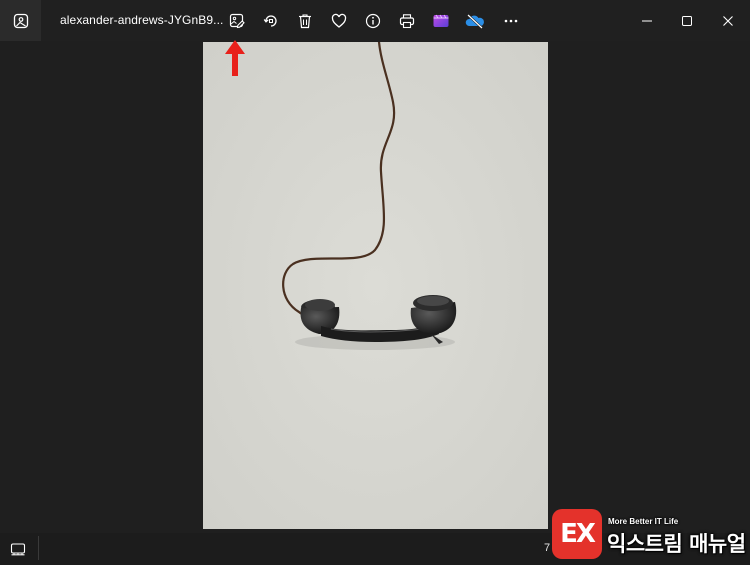 The image size is (750, 565). I want to click on favorite-button, so click(339, 21).